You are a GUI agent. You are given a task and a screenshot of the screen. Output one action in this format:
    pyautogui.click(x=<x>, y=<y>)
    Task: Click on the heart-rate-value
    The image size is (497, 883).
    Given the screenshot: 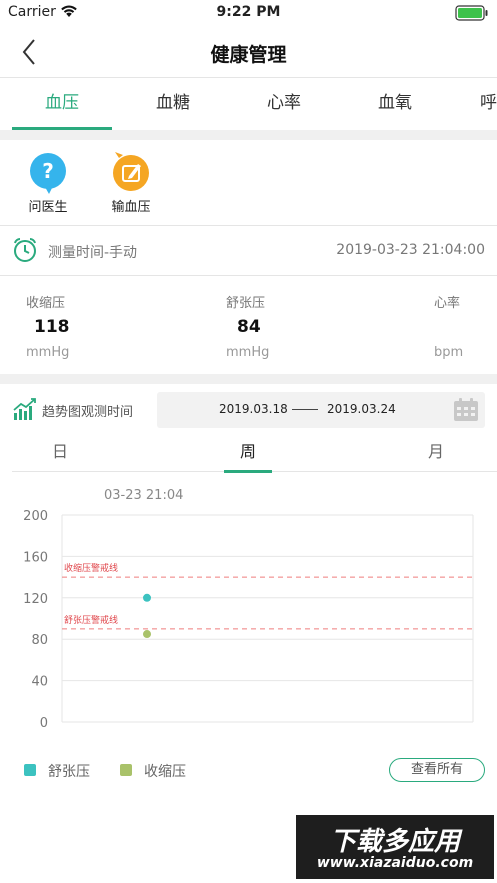 What is the action you would take?
    pyautogui.click(x=448, y=327)
    